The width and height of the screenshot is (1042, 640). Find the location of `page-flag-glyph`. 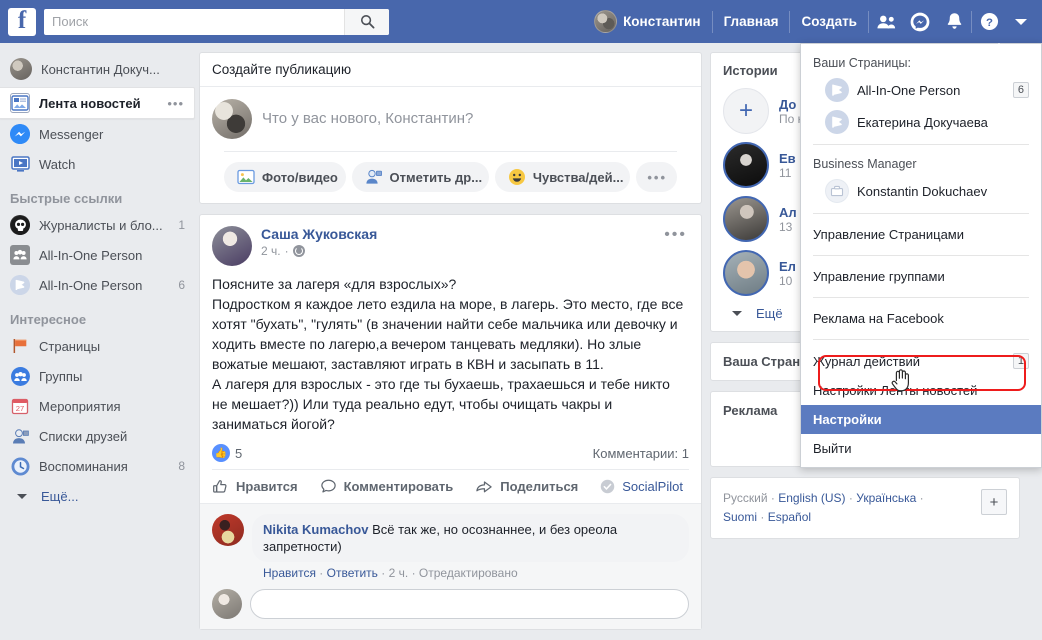

page-flag-glyph is located at coordinates (837, 122).